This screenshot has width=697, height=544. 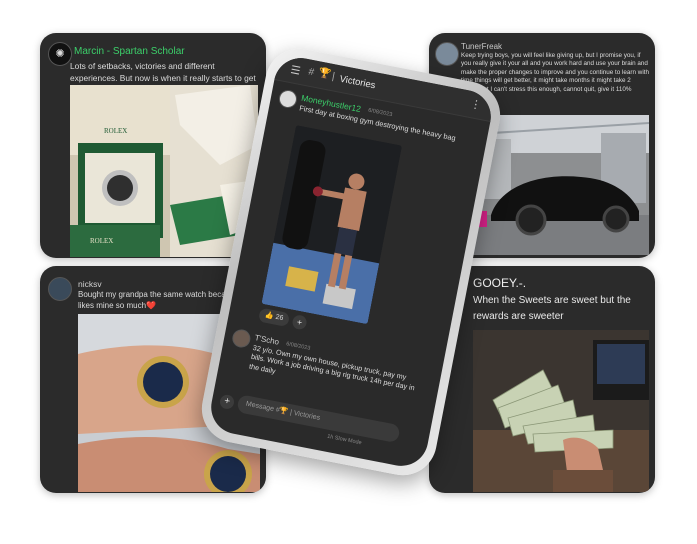 What do you see at coordinates (164, 171) in the screenshot?
I see `post-image-rolex: ROLEX ROLEX` at bounding box center [164, 171].